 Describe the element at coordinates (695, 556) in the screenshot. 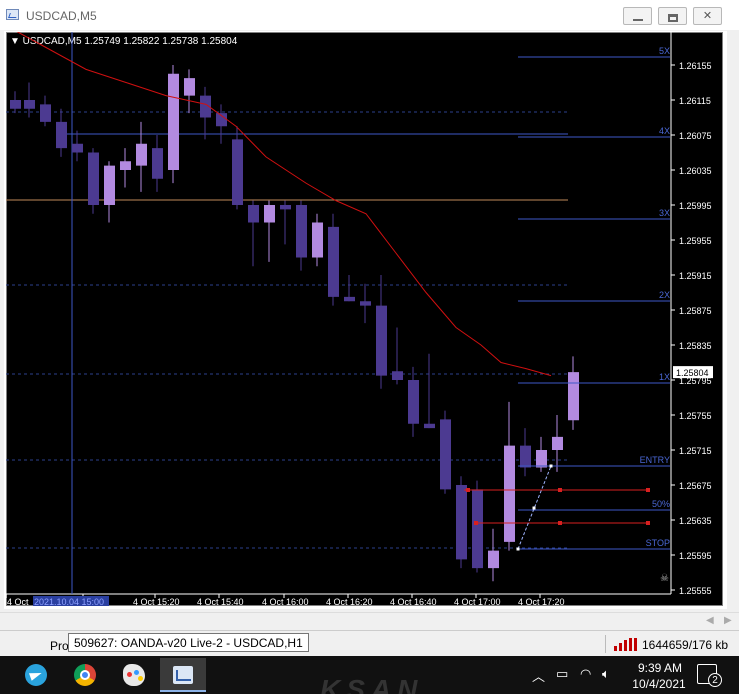

I see `price-tick-label: 1.25595` at that location.